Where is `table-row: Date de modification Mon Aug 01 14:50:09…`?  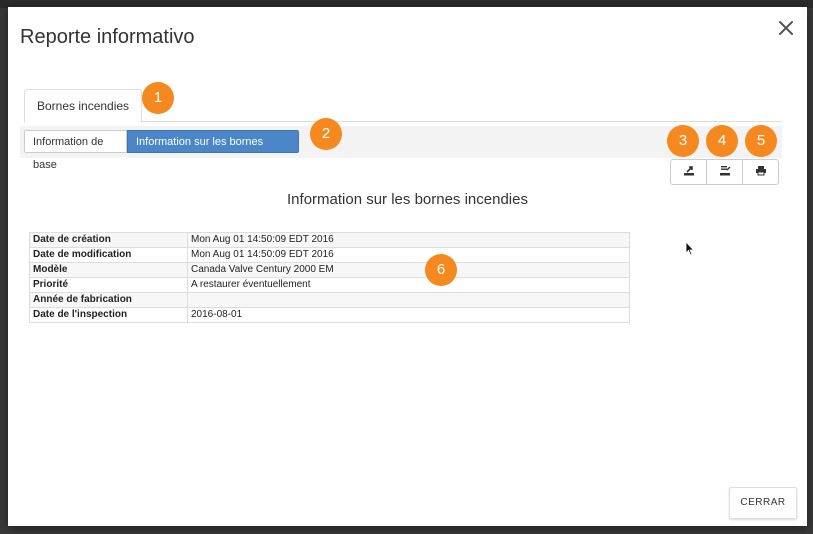 table-row: Date de modification Mon Aug 01 14:50:09… is located at coordinates (329, 255).